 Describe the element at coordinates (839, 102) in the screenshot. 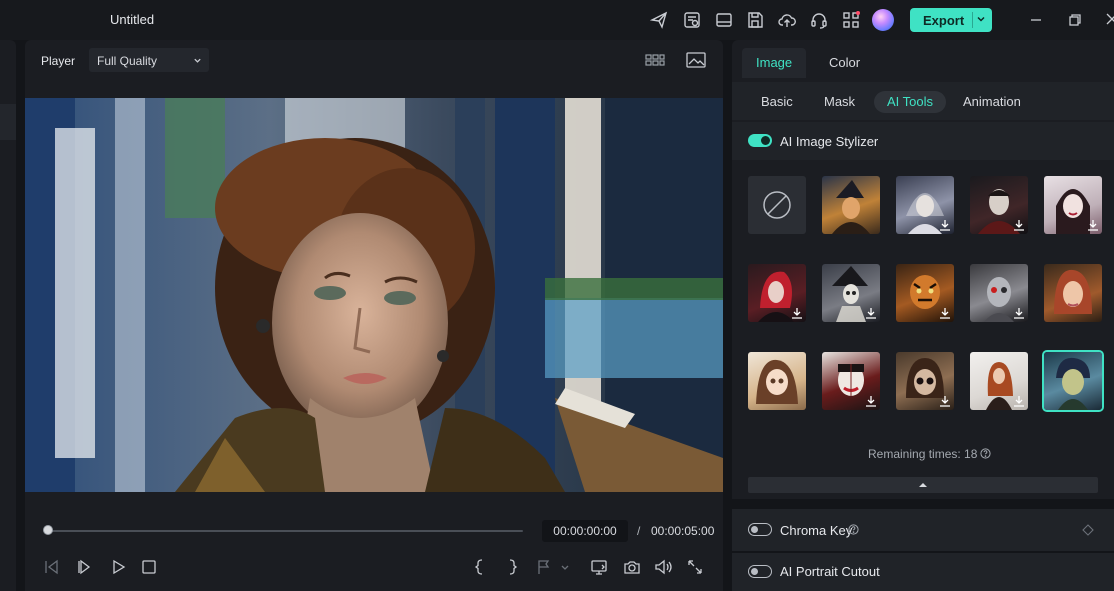

I see `subtab-mask: Mask` at that location.